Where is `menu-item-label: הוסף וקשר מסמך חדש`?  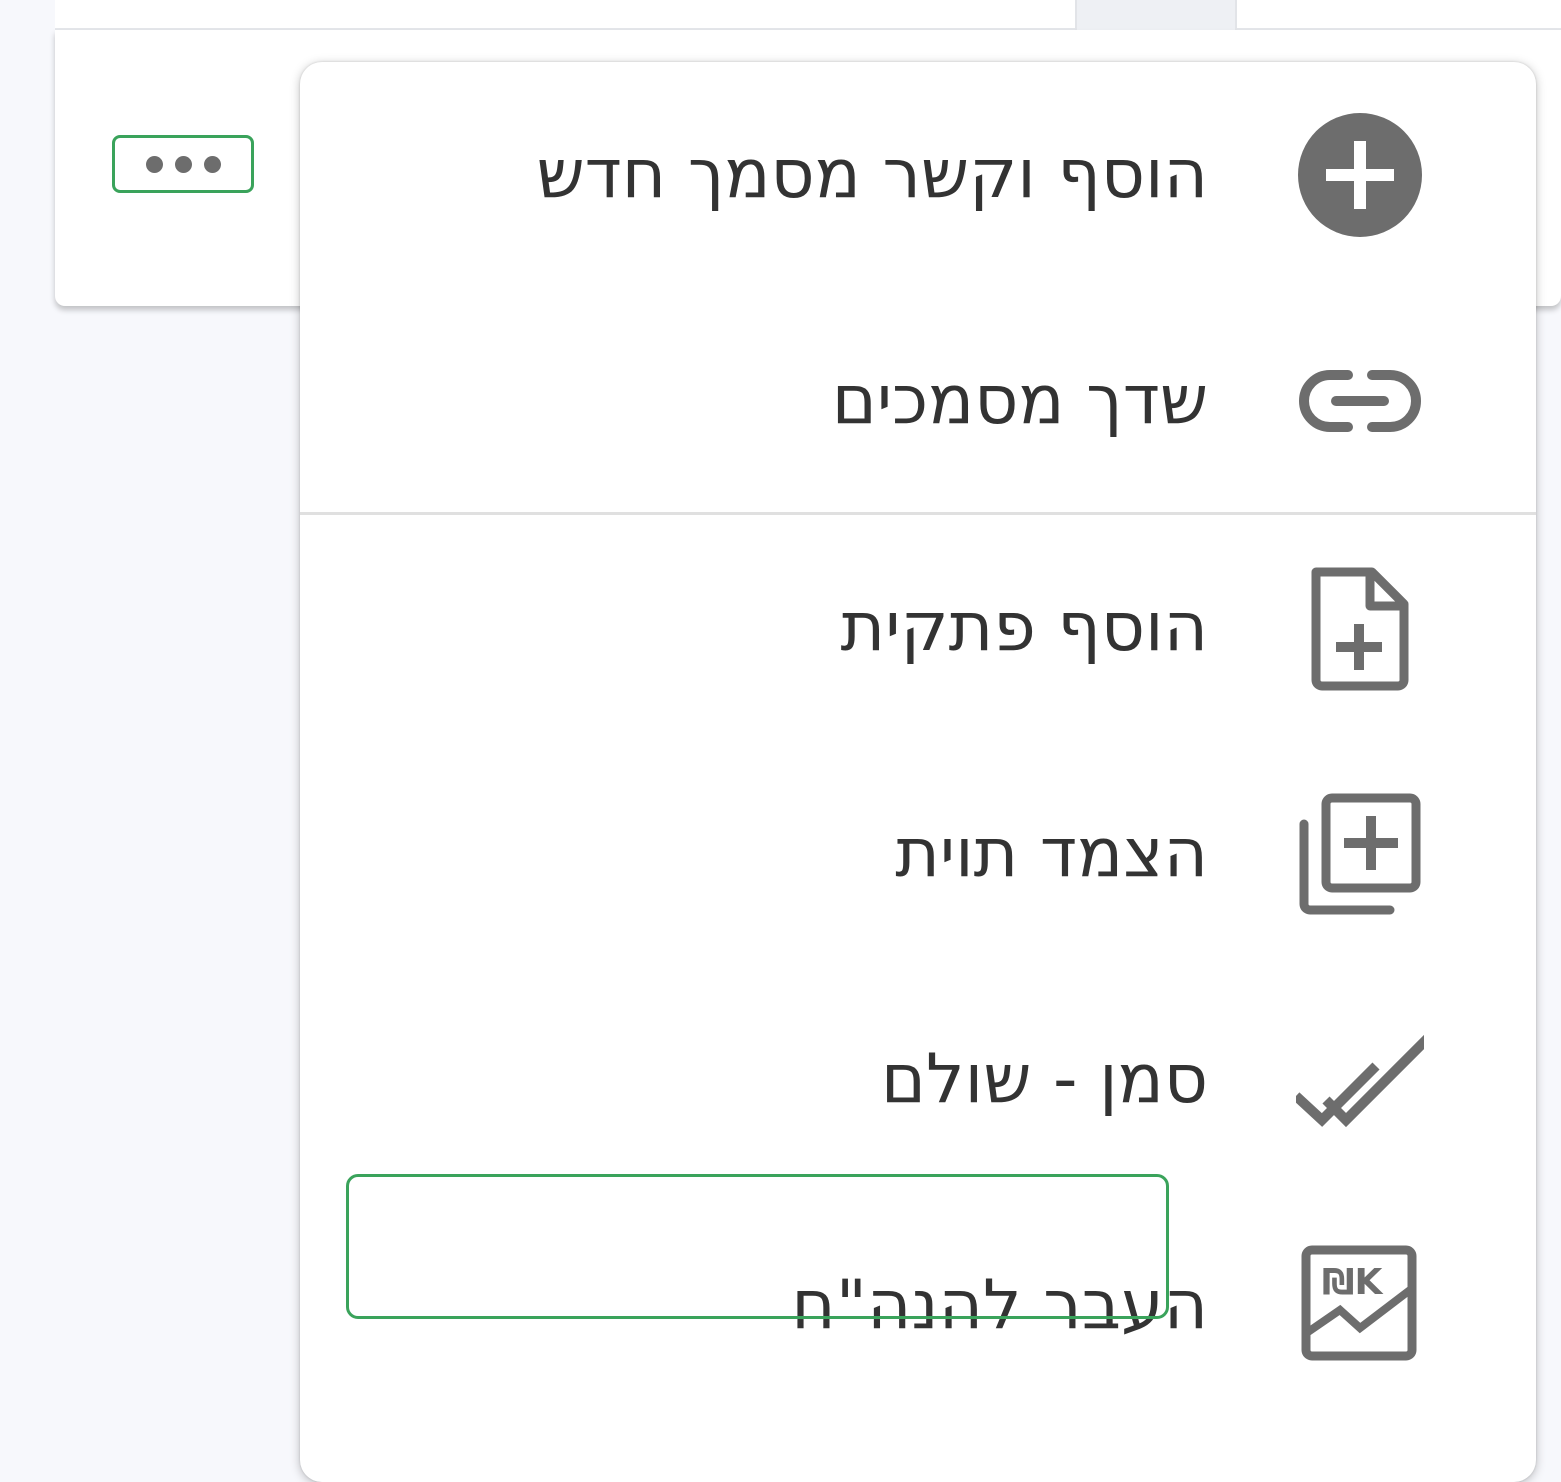
menu-item-label: הוסף וקשר מסמך חדש is located at coordinates (872, 174).